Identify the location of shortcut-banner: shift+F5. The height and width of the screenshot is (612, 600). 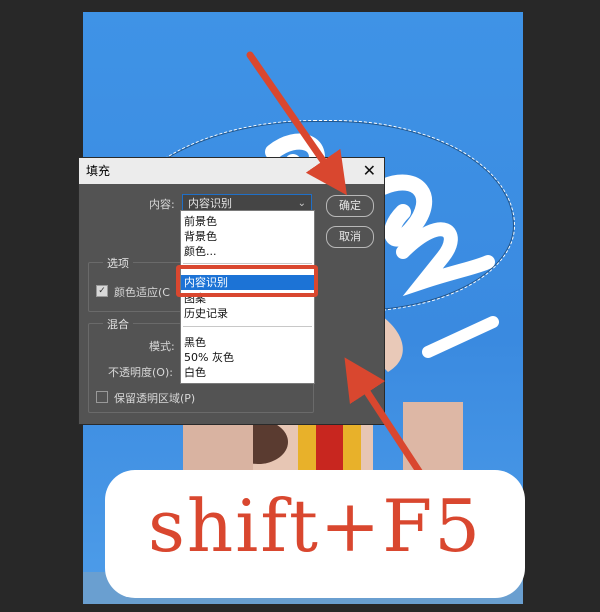
(315, 534).